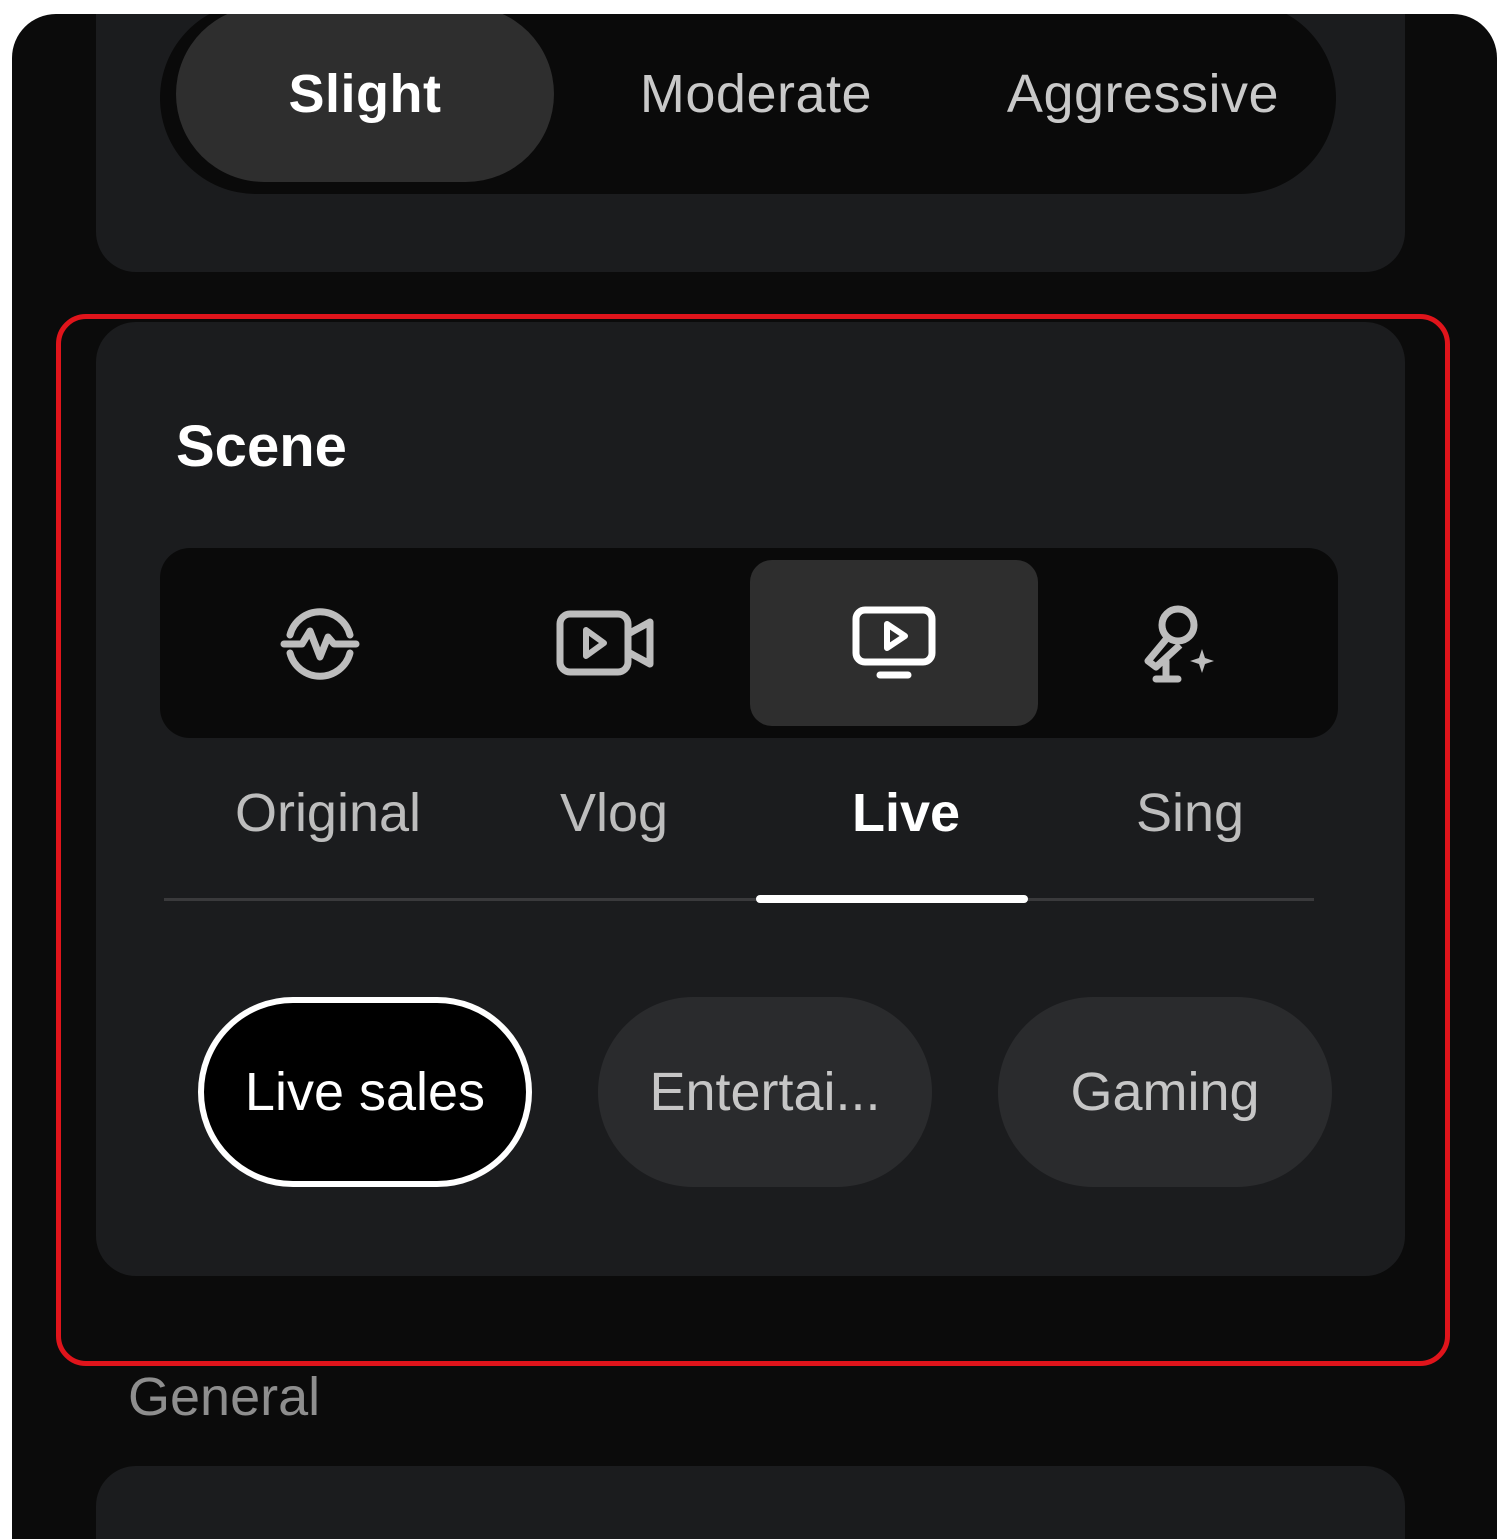  What do you see at coordinates (614, 813) in the screenshot?
I see `scene-tab-vlog: Vlog` at bounding box center [614, 813].